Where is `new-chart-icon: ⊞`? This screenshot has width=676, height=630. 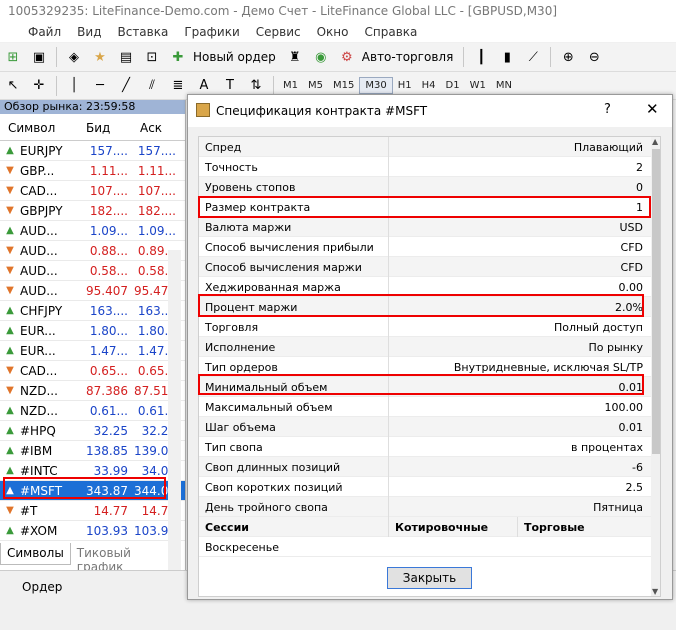
new-chart-icon: ⊞ is located at coordinates (13, 57).